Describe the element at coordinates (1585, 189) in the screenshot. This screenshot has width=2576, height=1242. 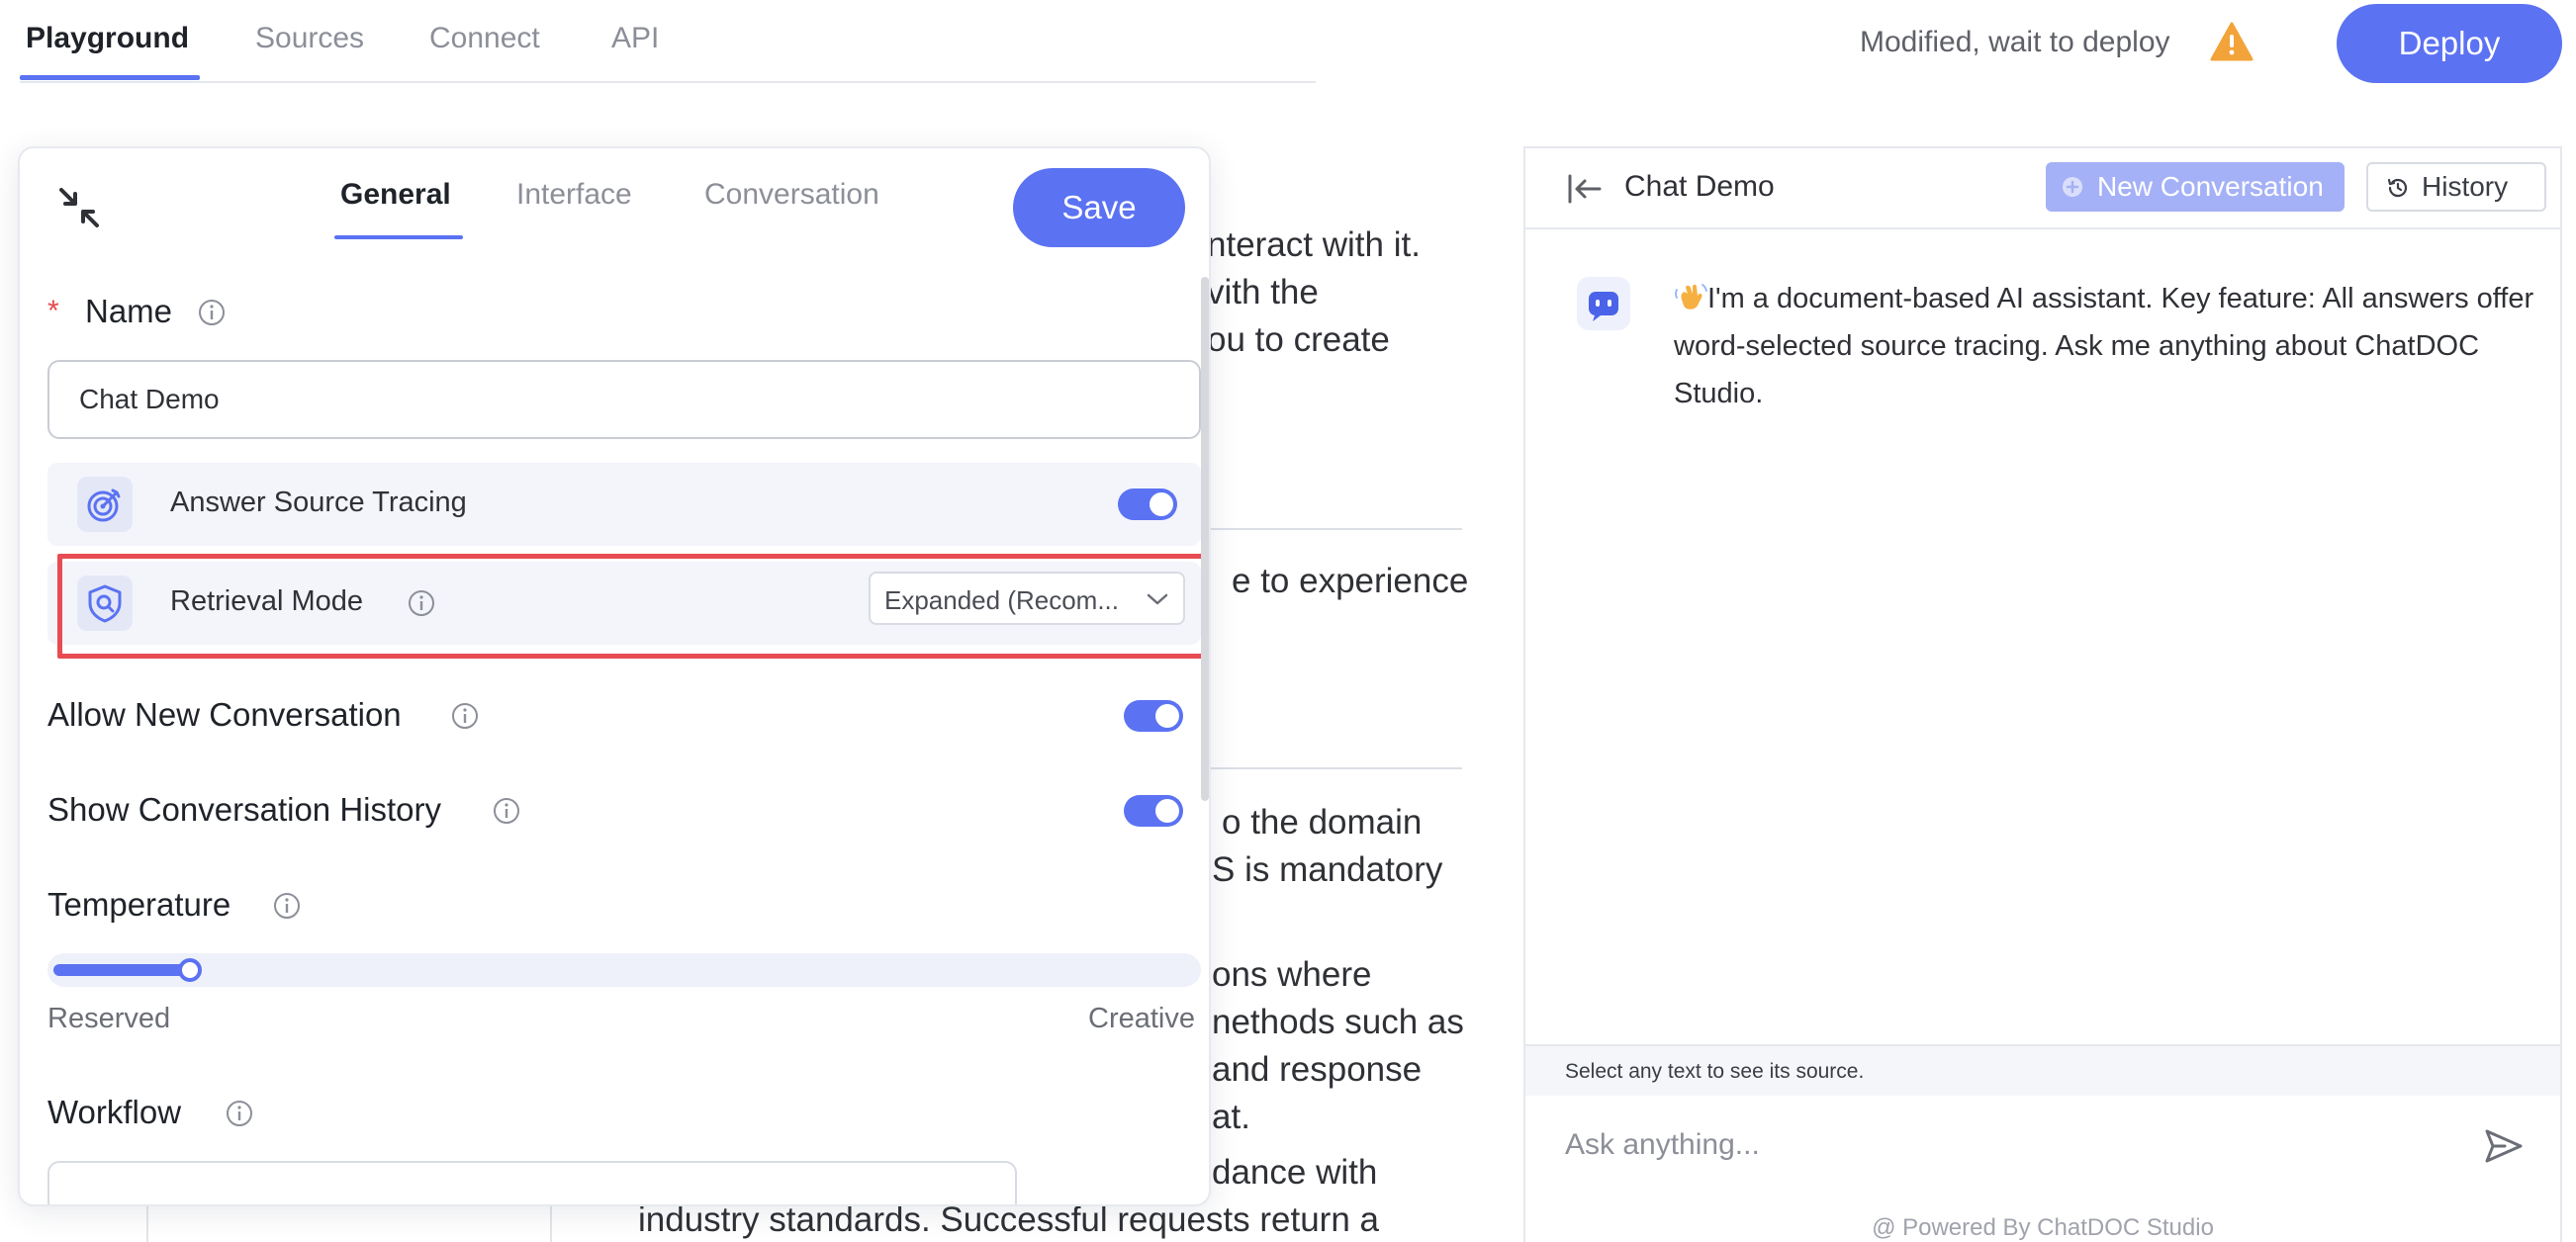
I see `collapse-left-icon` at that location.